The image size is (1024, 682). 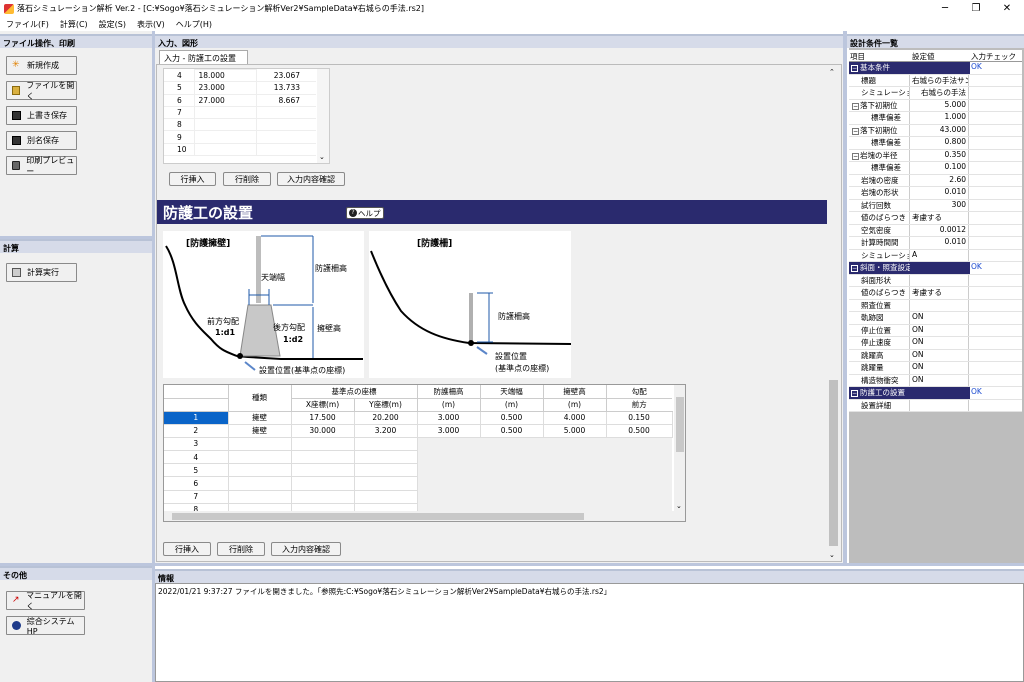 What do you see at coordinates (940, 255) in the screenshot?
I see `property-value: A` at bounding box center [940, 255].